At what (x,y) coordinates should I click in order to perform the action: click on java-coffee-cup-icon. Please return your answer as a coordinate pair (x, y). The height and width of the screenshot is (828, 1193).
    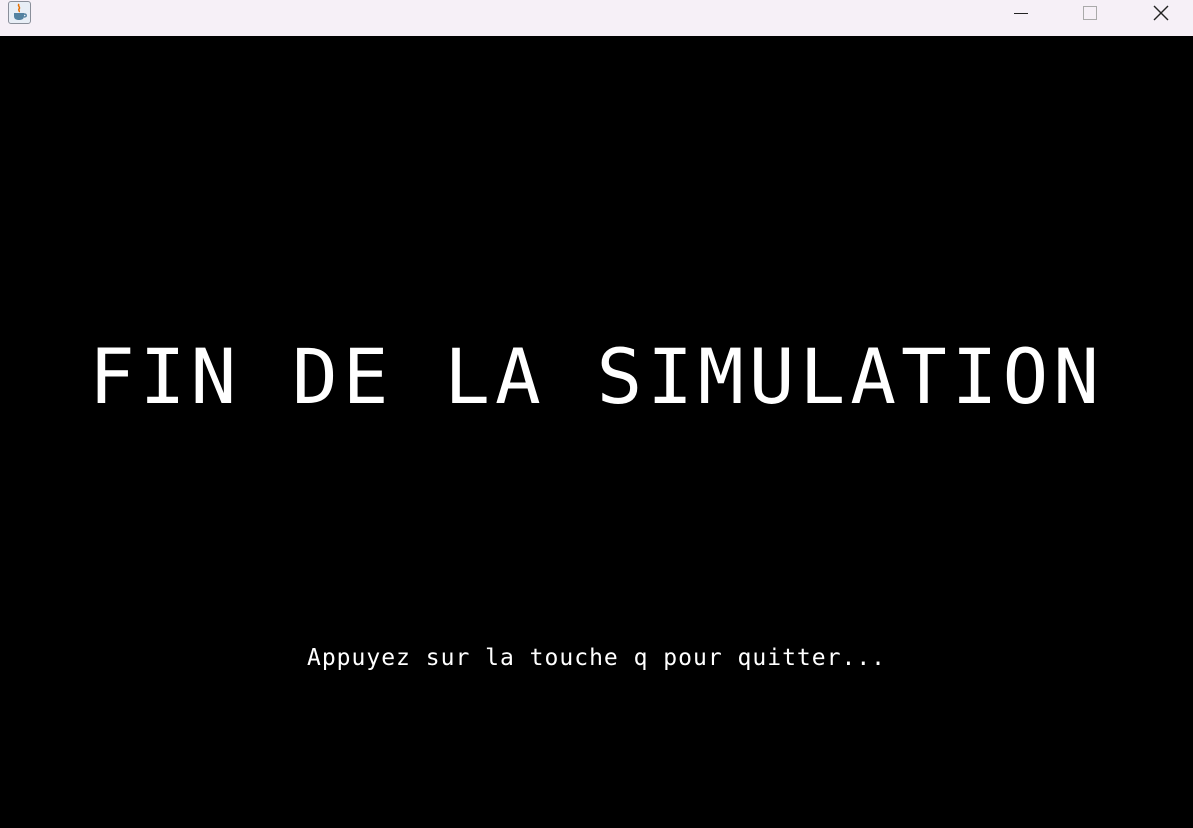
    Looking at the image, I should click on (19, 12).